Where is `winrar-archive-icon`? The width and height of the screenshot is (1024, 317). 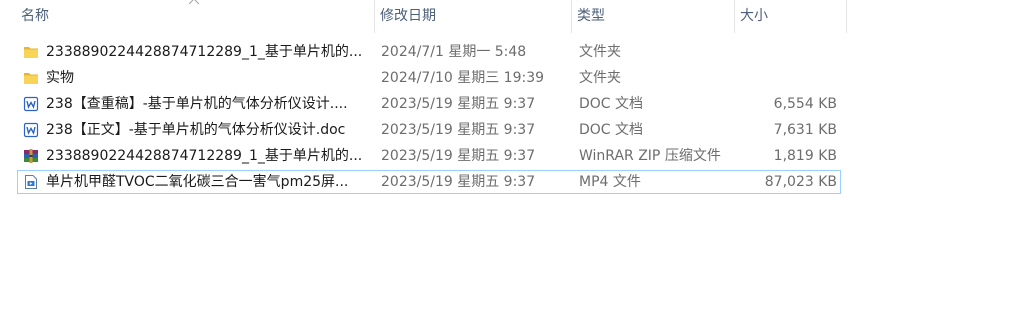
winrar-archive-icon is located at coordinates (31, 156).